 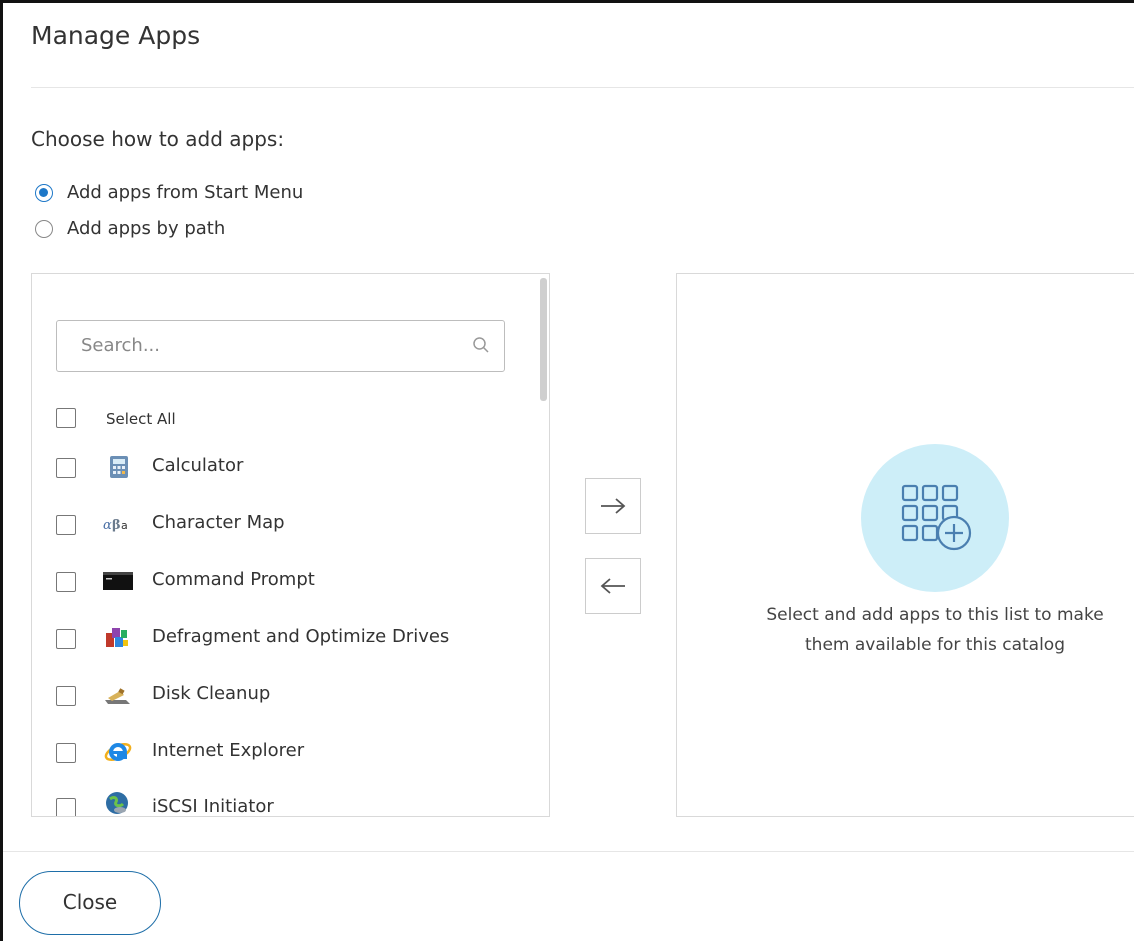 I want to click on svg-text: a, so click(x=124, y=525).